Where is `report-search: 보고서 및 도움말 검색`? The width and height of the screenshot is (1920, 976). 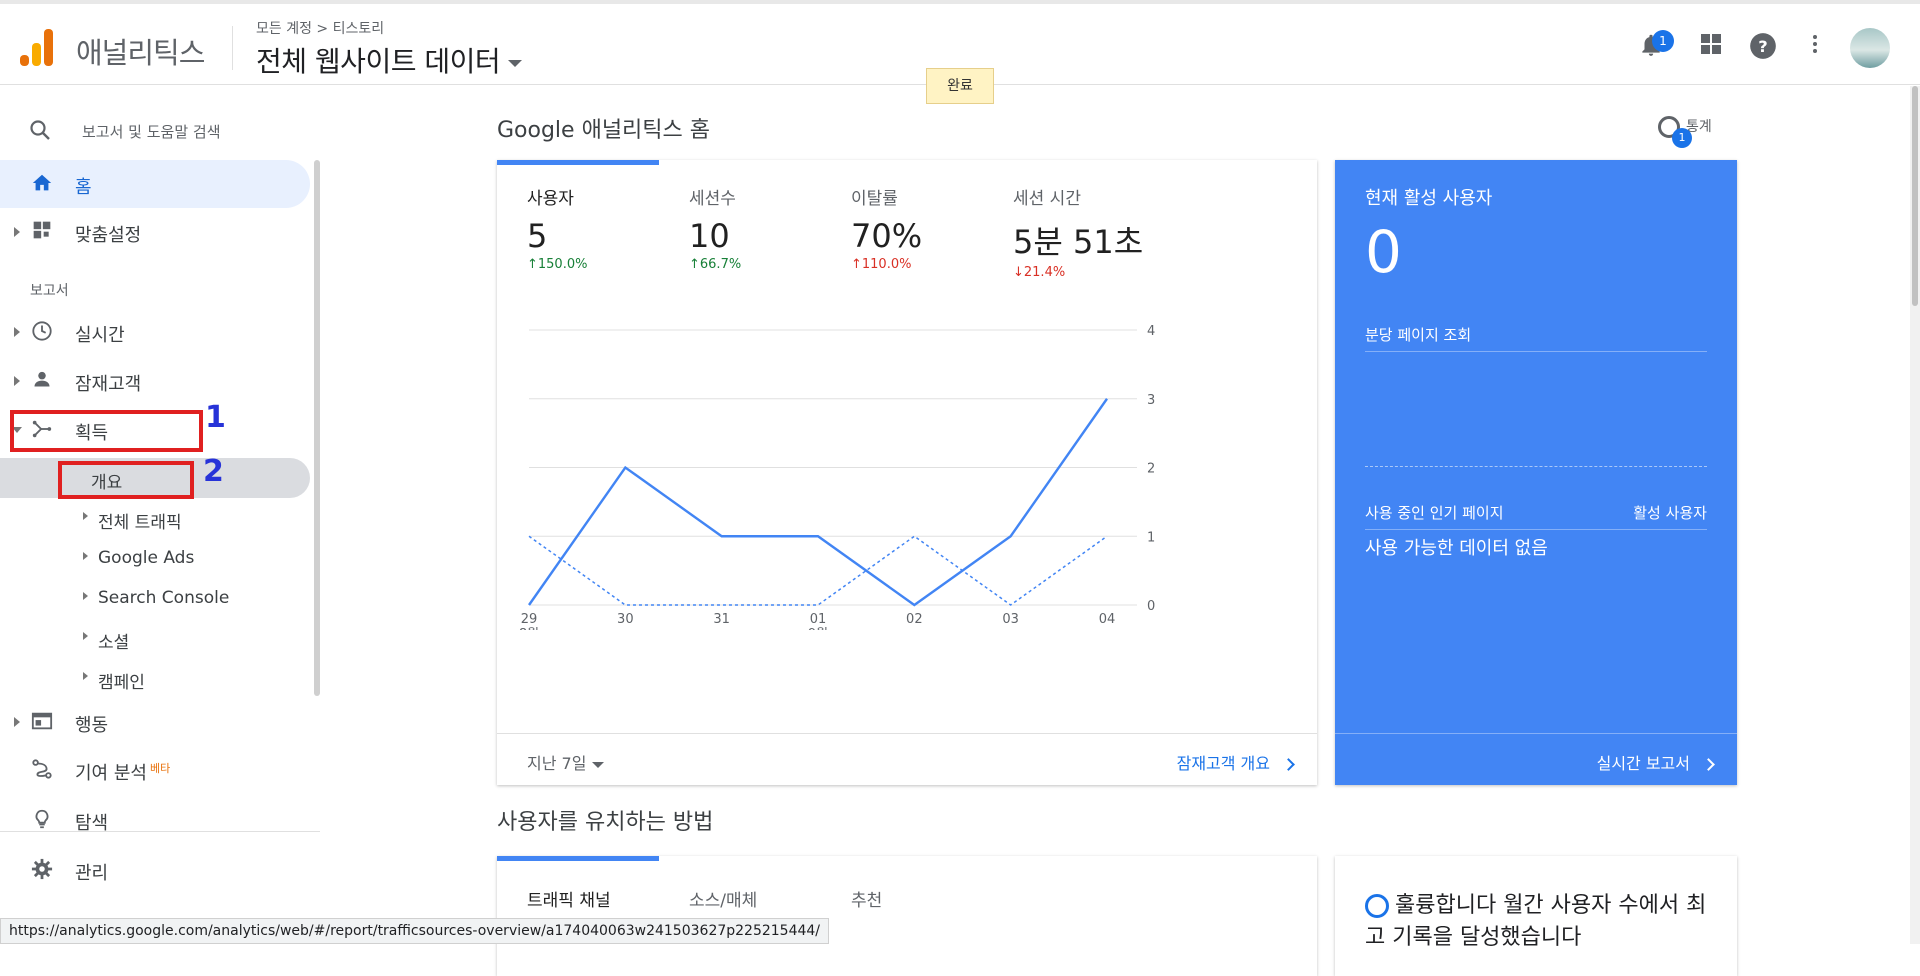
report-search: 보고서 및 도움말 검색 is located at coordinates (160, 130).